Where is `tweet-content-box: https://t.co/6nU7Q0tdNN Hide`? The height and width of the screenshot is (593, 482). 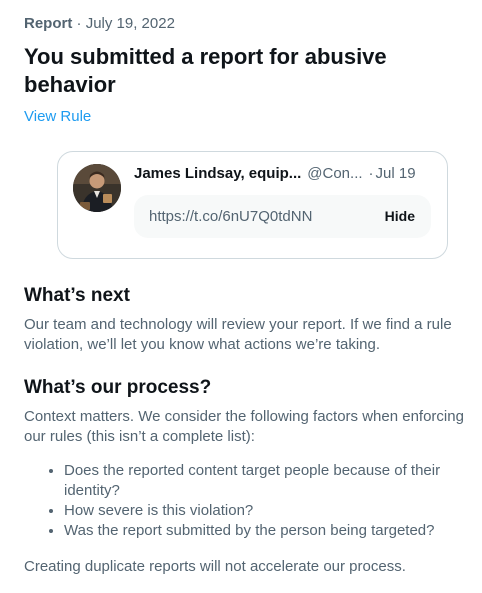 tweet-content-box: https://t.co/6nU7Q0tdNN Hide is located at coordinates (282, 216).